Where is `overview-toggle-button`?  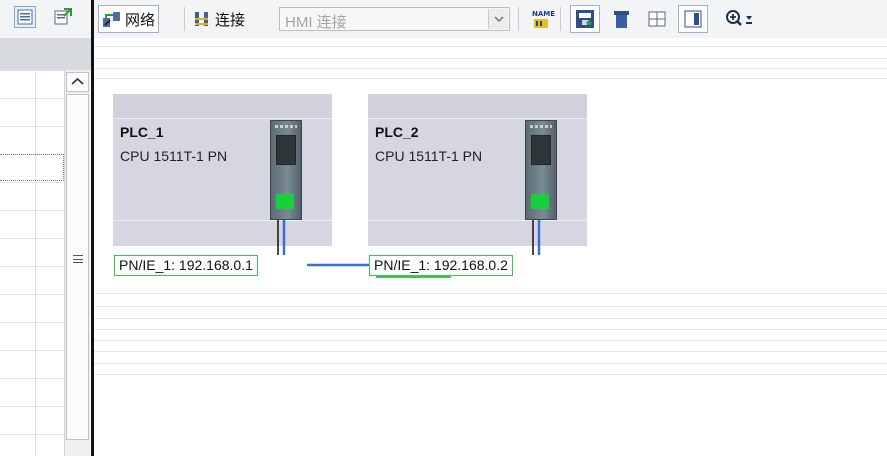
overview-toggle-button is located at coordinates (585, 19).